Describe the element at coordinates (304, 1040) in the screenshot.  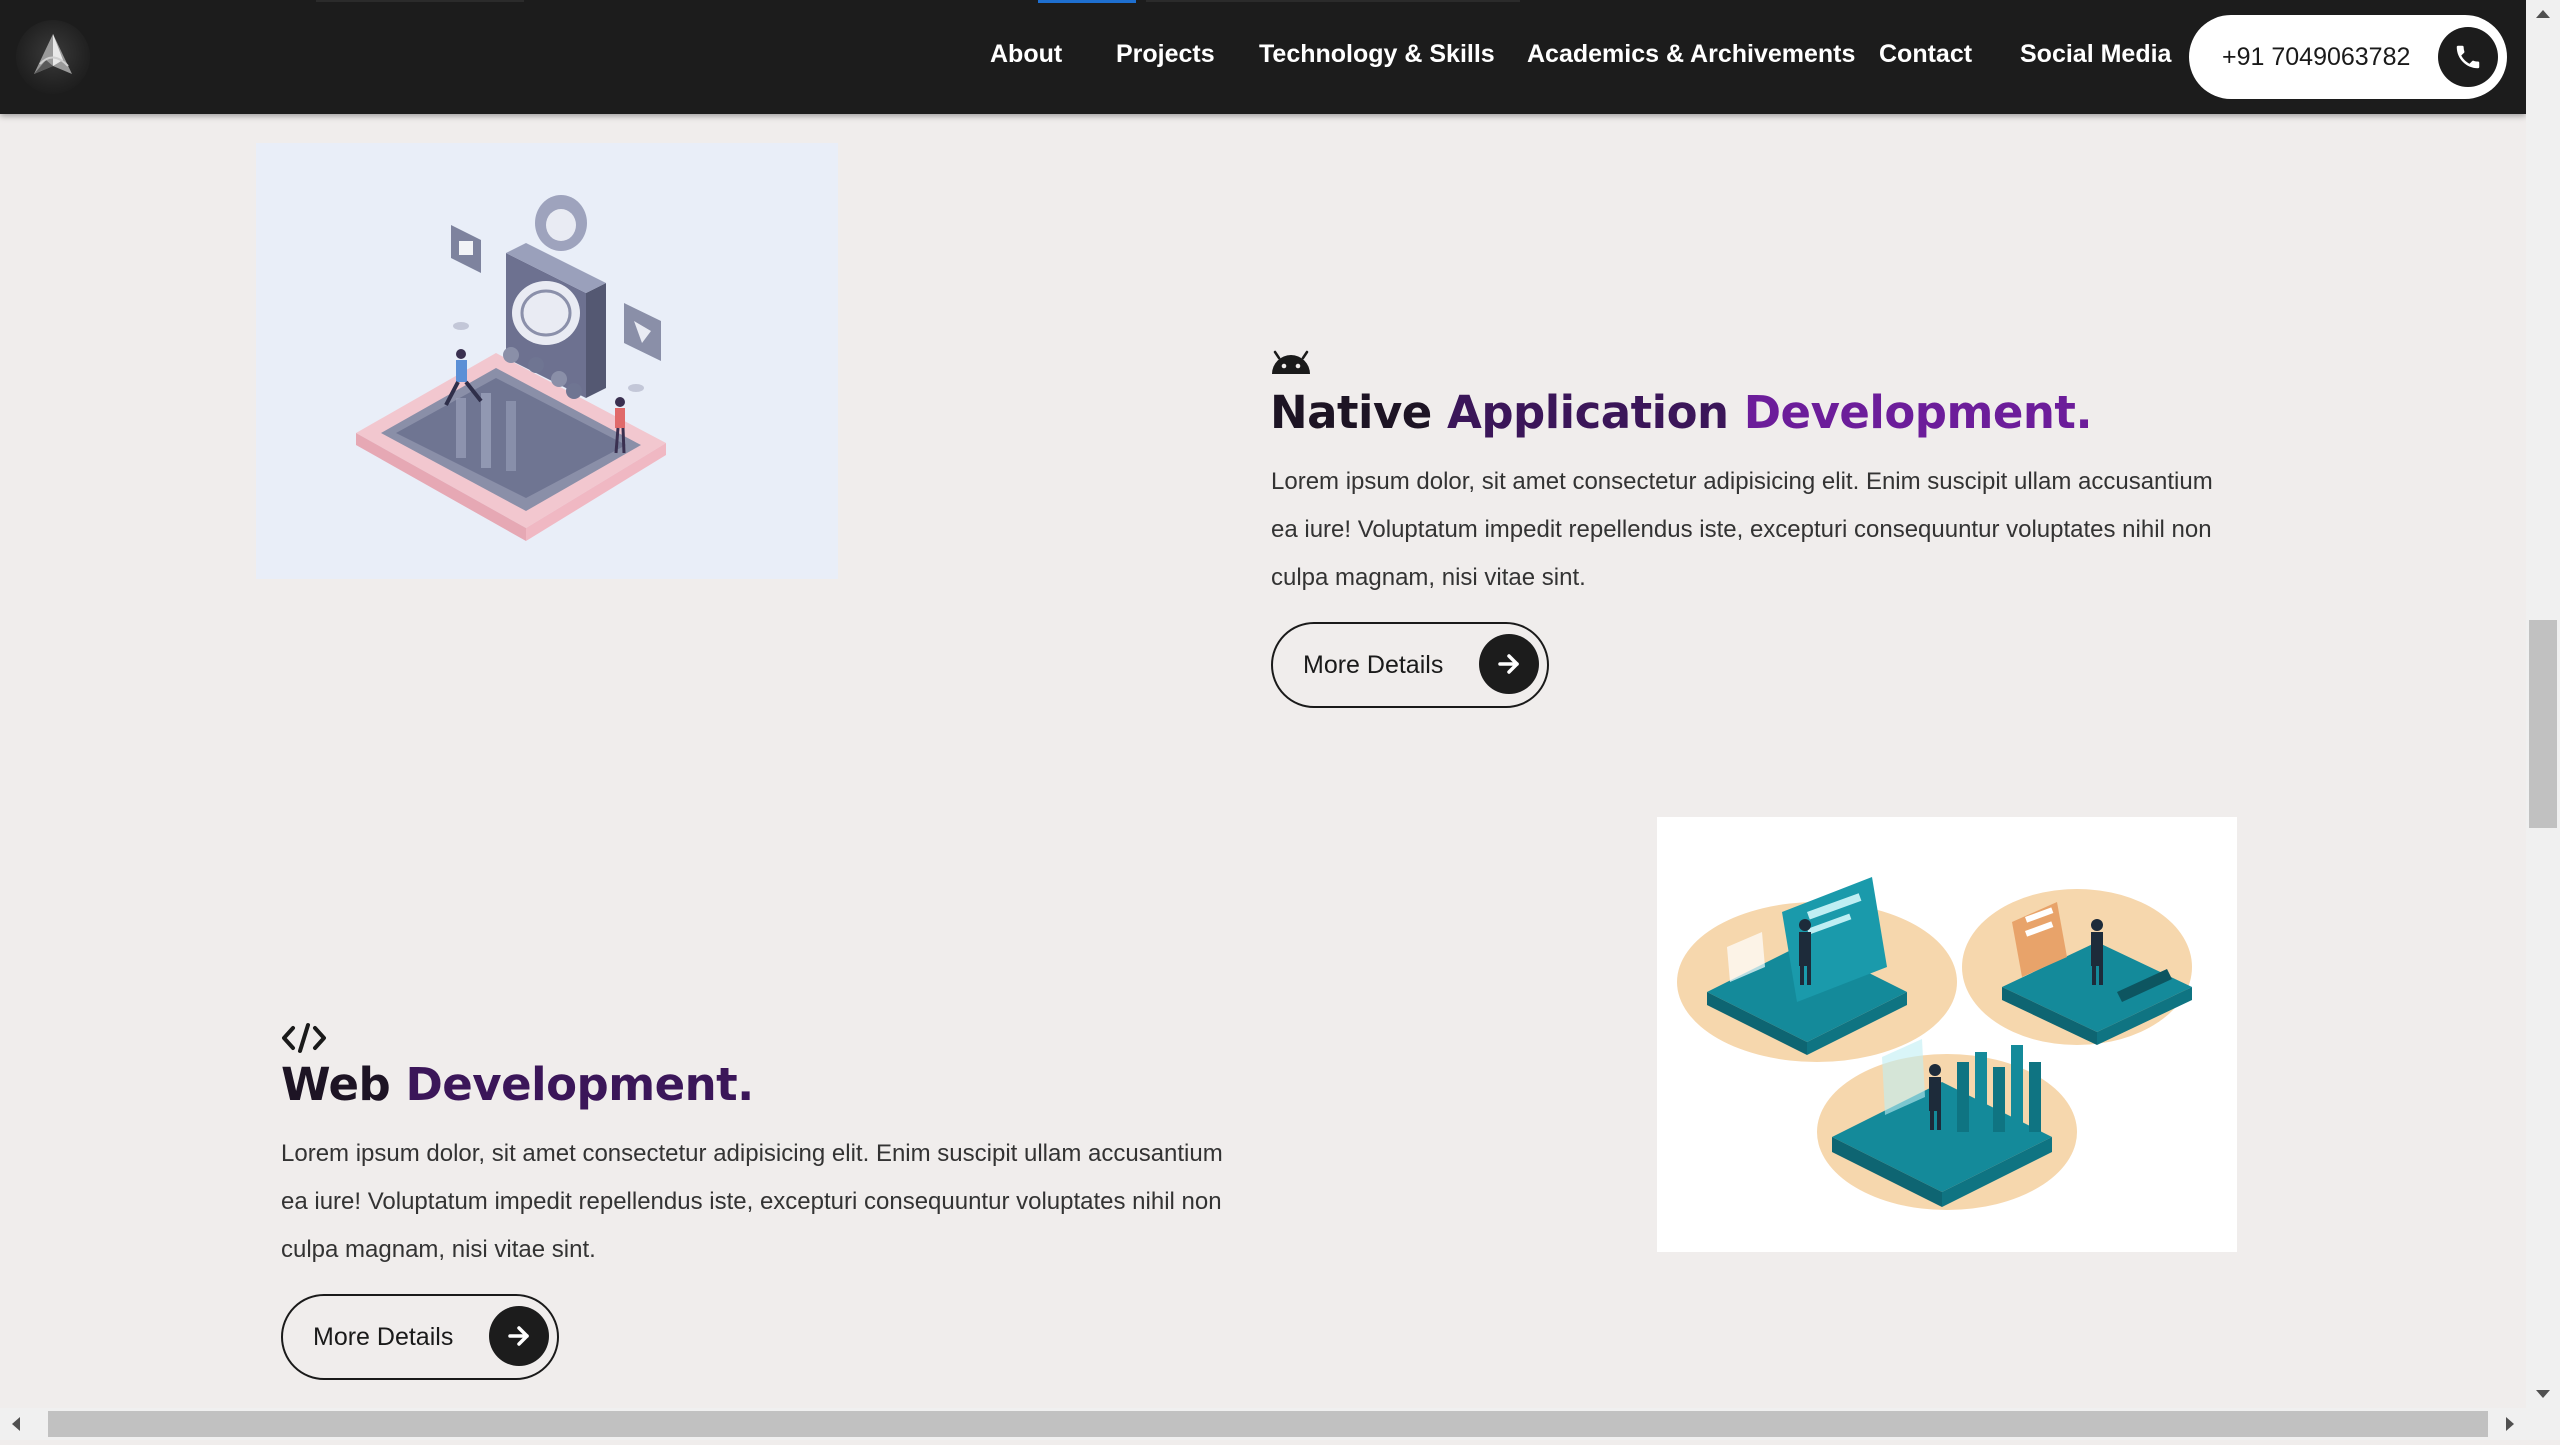
I see `code-icon` at that location.